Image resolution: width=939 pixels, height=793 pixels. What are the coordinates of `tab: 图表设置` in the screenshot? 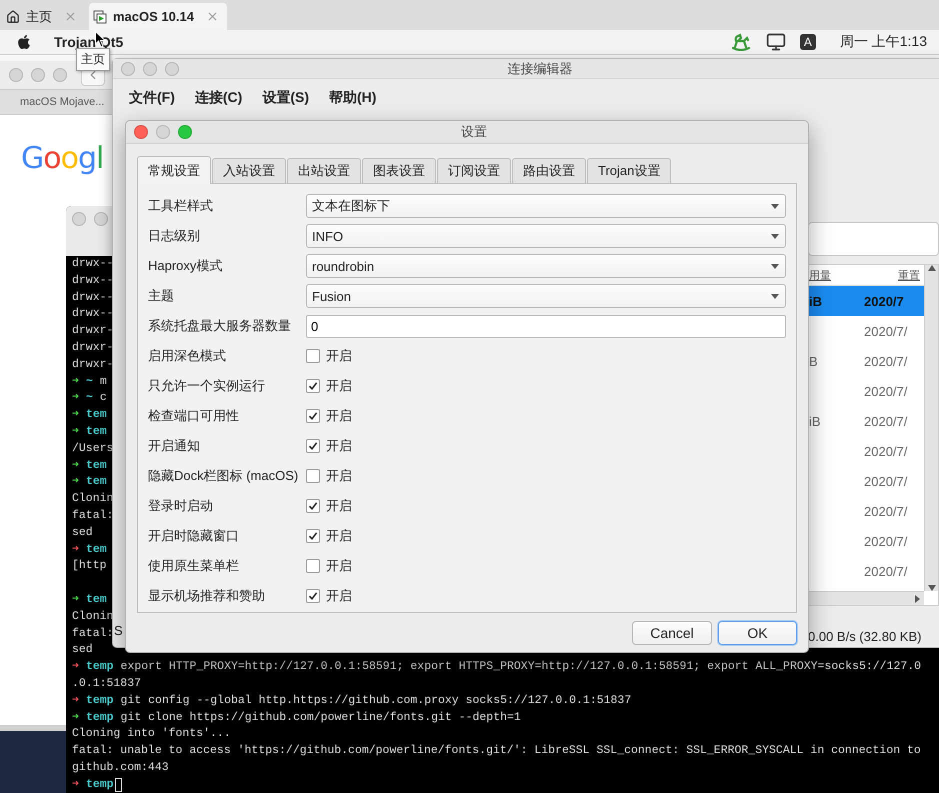 It's located at (399, 170).